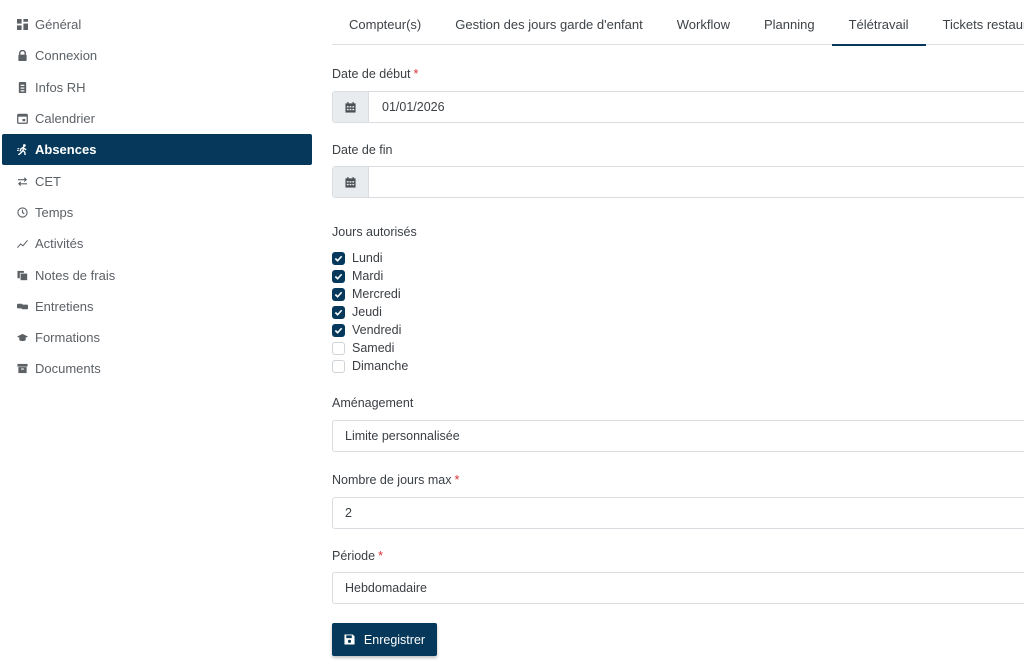 The height and width of the screenshot is (661, 1024). I want to click on conversation-icon, so click(22, 306).